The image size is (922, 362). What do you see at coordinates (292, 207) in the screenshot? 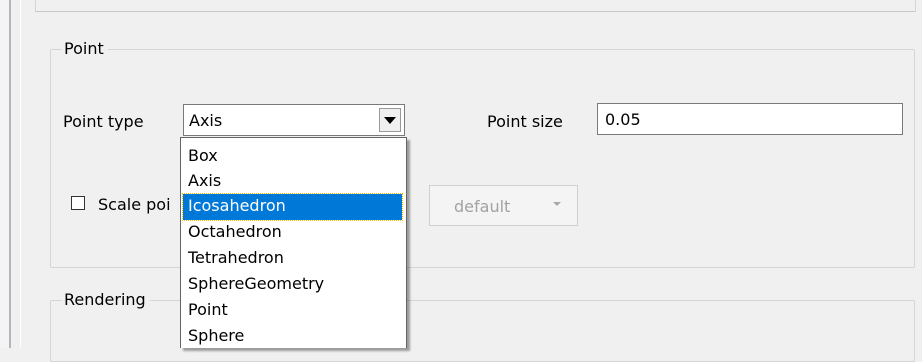
I see `dropdown-item-icosahedron: Icosahedron` at bounding box center [292, 207].